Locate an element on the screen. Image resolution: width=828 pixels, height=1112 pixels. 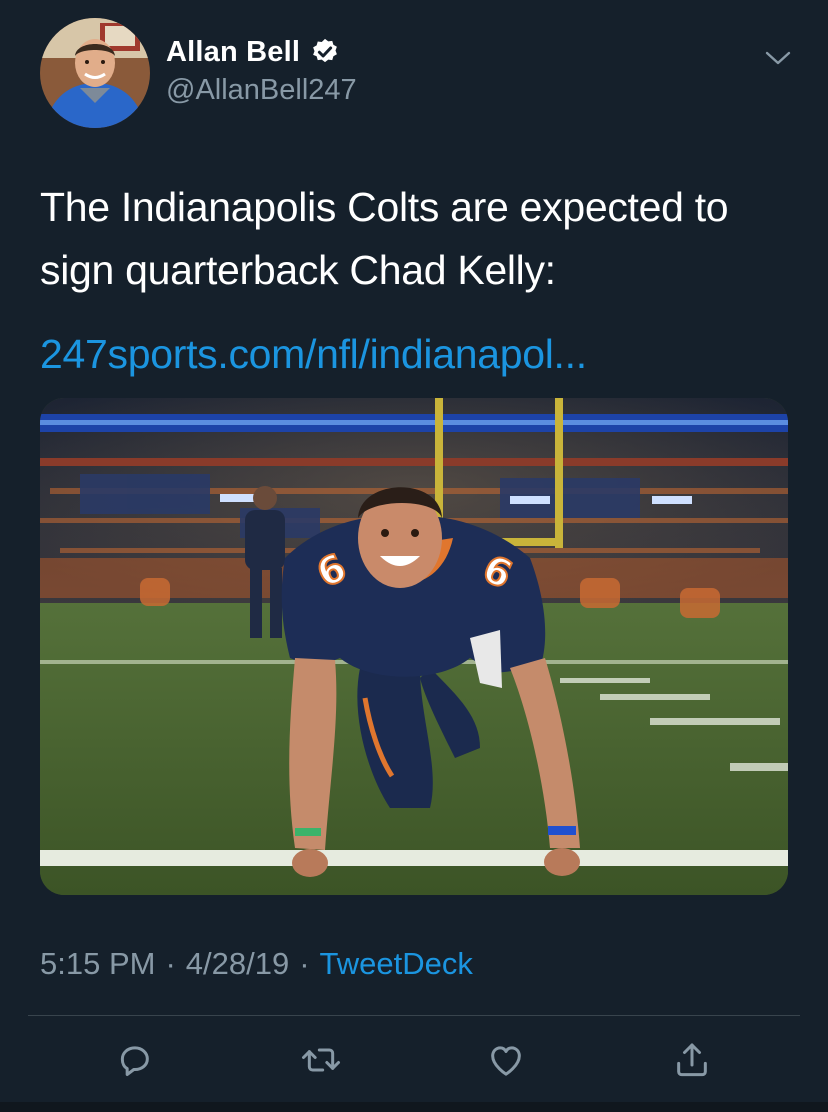
like-button is located at coordinates (506, 1060).